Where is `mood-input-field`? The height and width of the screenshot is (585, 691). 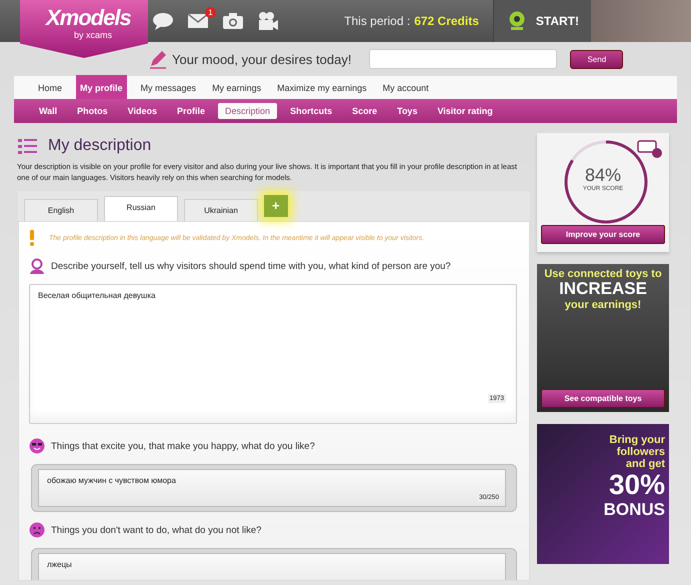 mood-input-field is located at coordinates (463, 59).